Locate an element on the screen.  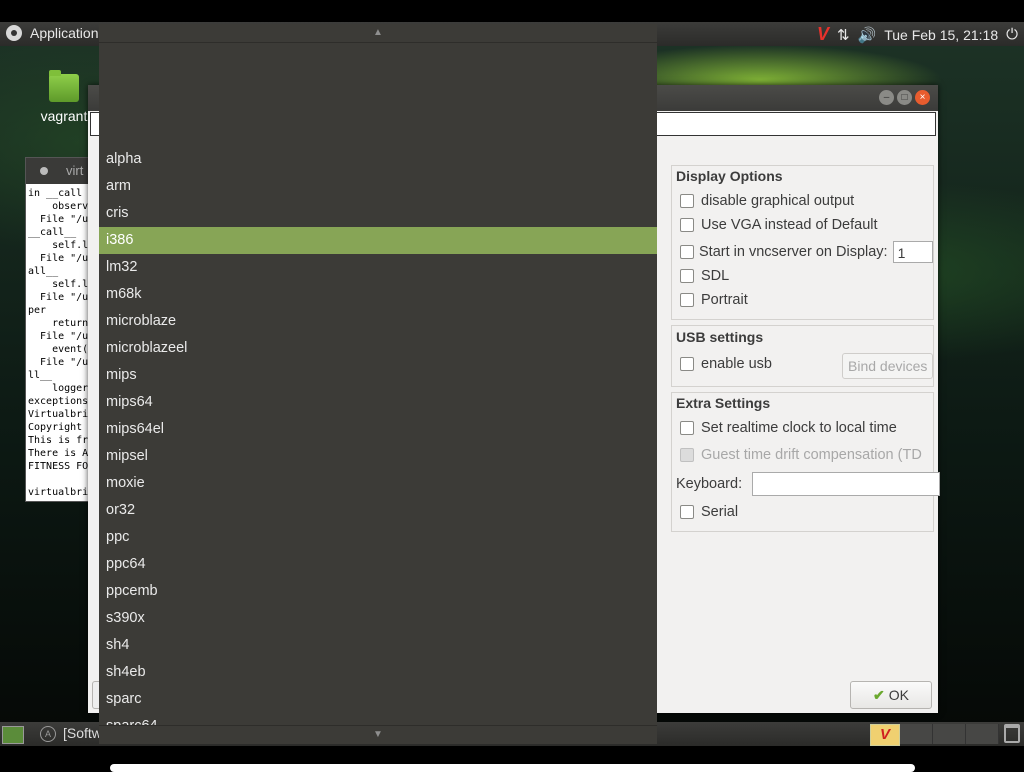
architecture-option-sparc: sparc is located at coordinates (378, 699).